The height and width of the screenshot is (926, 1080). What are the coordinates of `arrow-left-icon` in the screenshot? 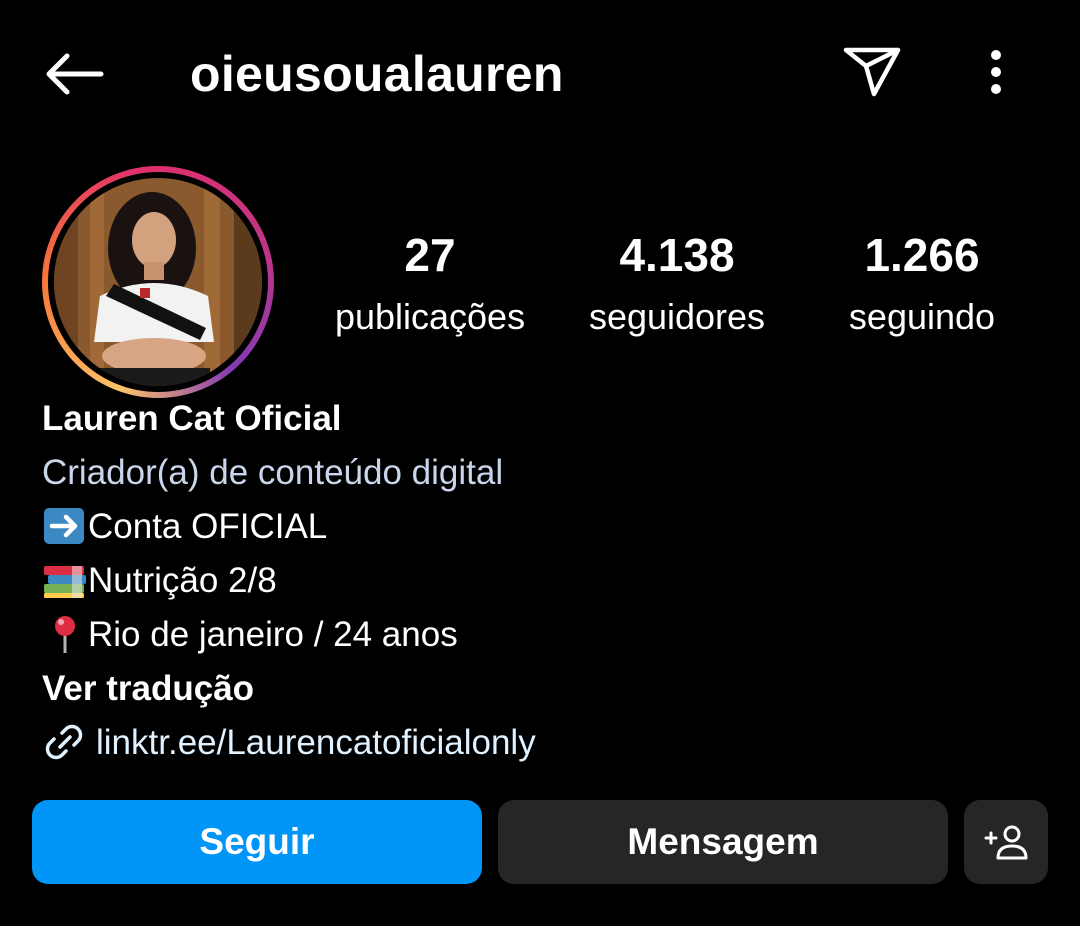 It's located at (75, 74).